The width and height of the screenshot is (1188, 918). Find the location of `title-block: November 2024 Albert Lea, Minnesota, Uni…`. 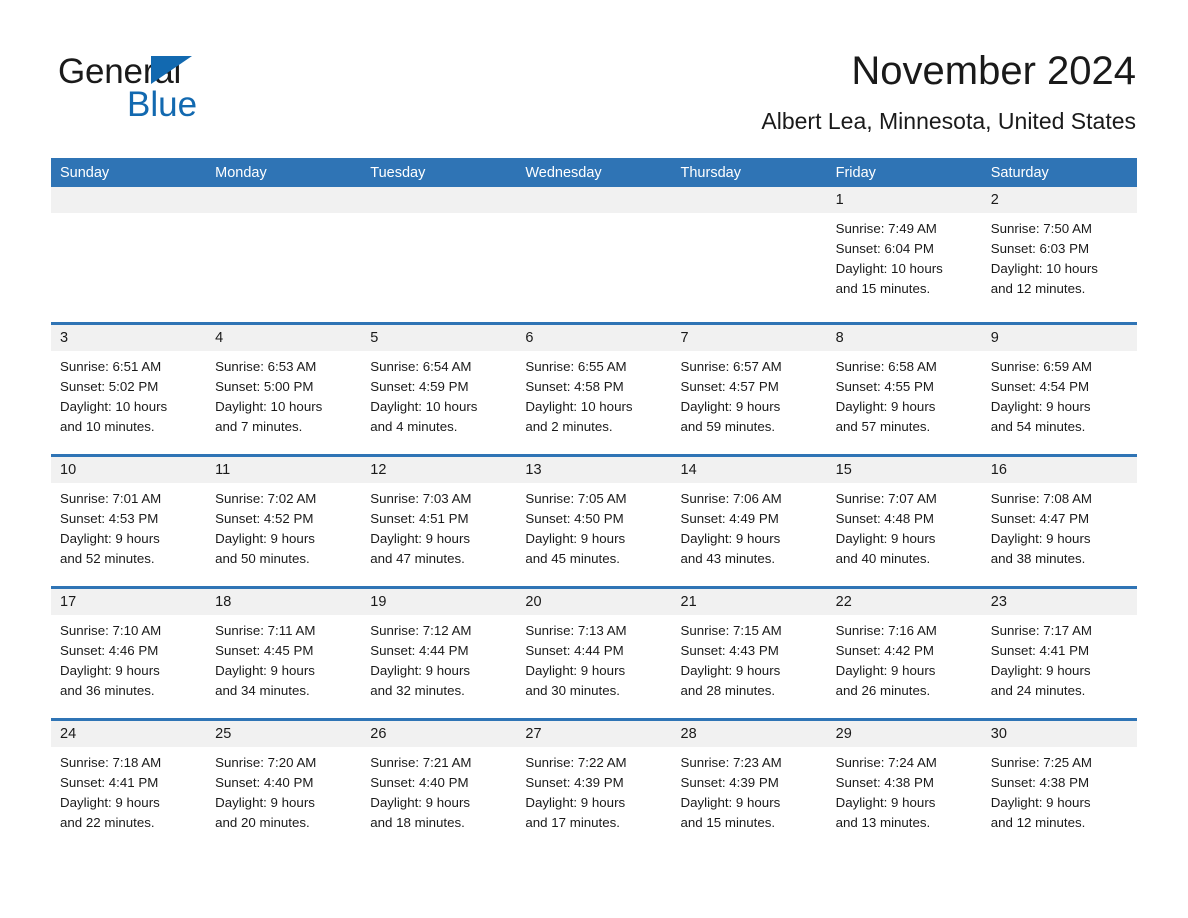

title-block: November 2024 Albert Lea, Minnesota, Uni… is located at coordinates (948, 91).